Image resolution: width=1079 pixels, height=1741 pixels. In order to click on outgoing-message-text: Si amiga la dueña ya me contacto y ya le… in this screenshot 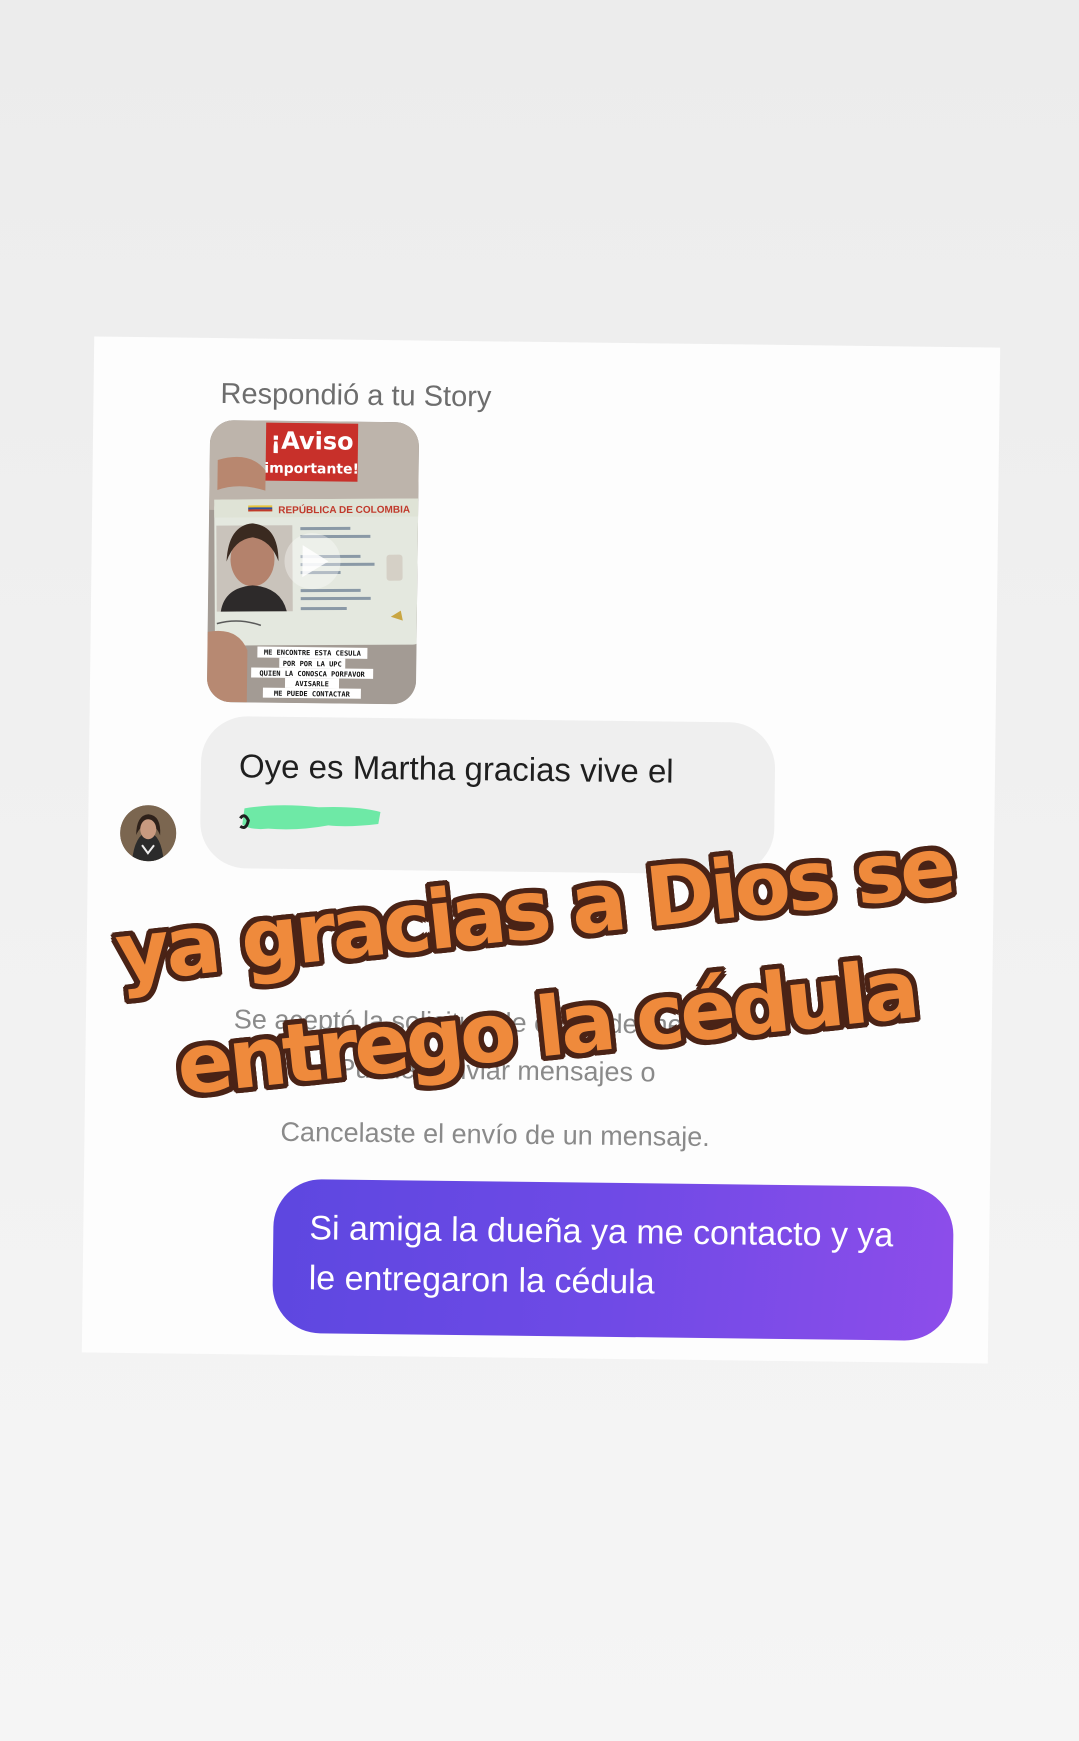, I will do `click(601, 1255)`.